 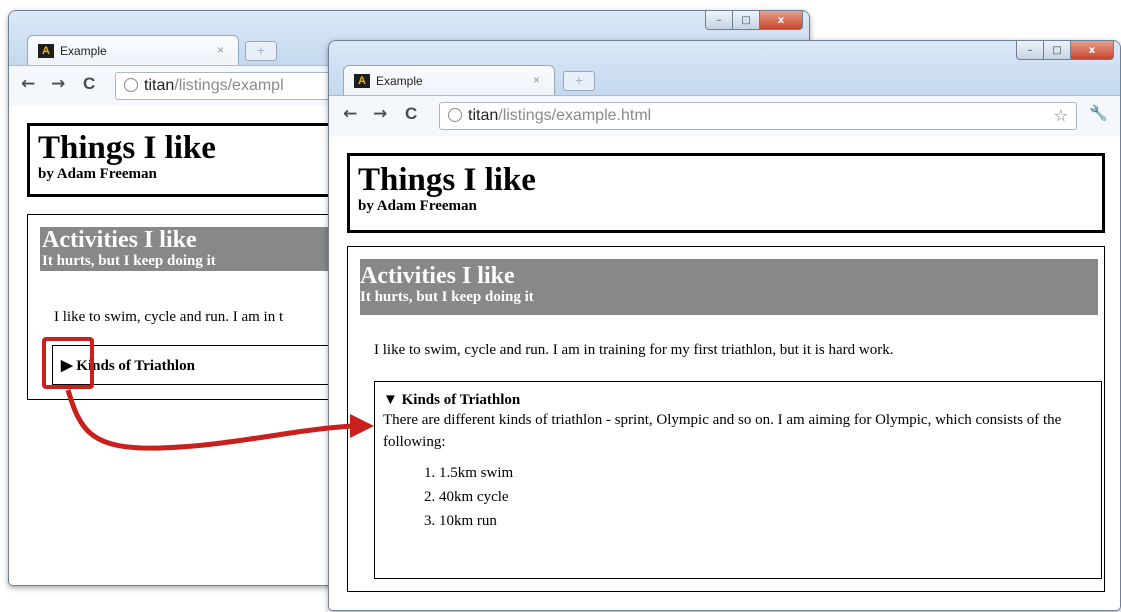 I want to click on annotation-arrow, so click(x=219, y=420).